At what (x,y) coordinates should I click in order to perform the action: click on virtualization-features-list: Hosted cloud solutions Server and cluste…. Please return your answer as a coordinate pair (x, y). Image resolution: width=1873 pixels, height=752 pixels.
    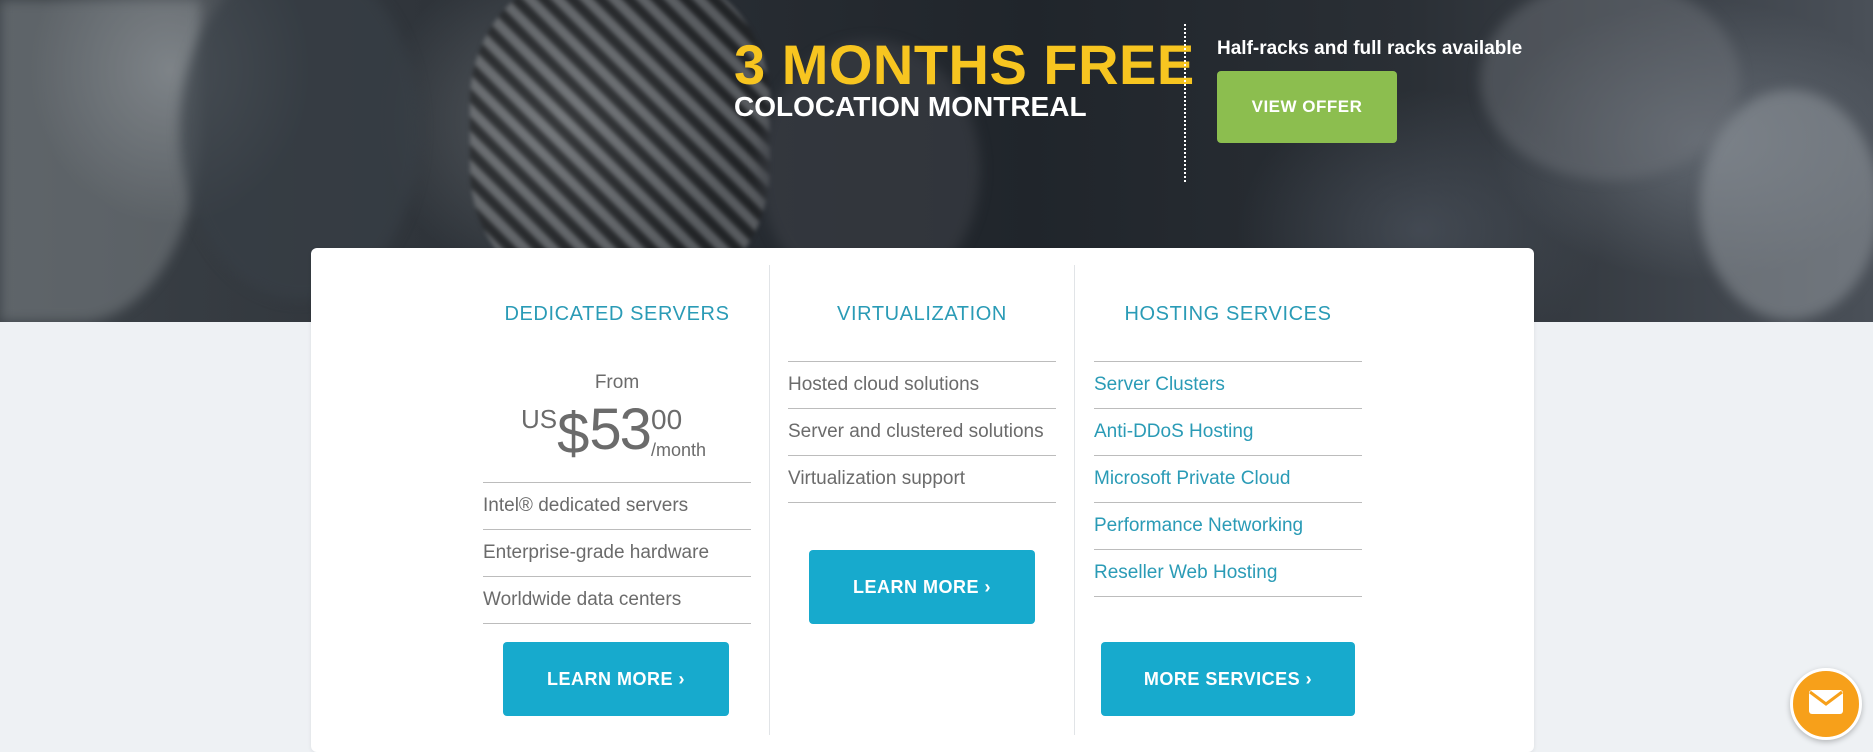
    Looking at the image, I should click on (922, 432).